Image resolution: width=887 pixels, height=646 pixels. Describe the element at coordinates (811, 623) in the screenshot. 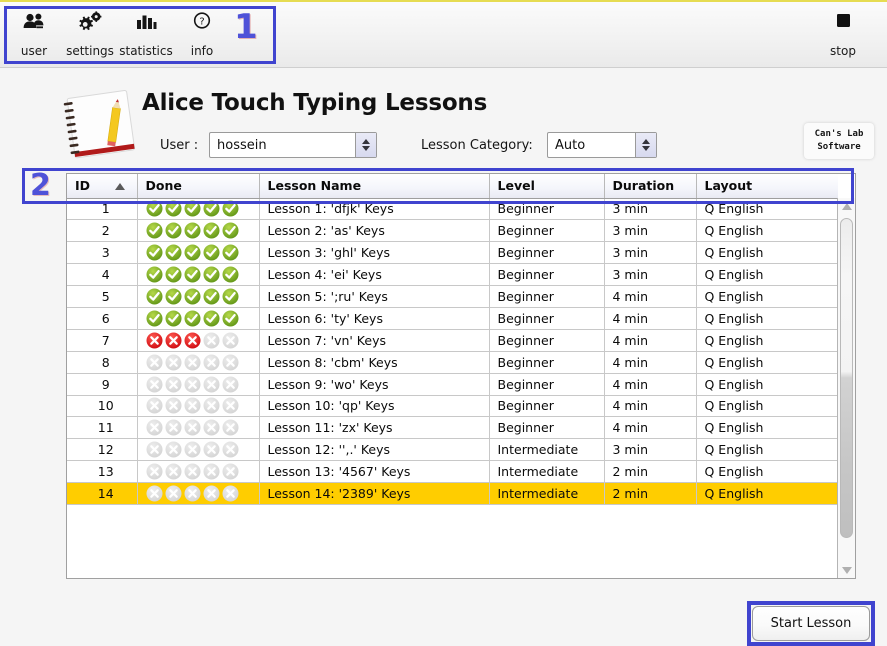

I see `start-lesson-button: Start Lesson` at that location.